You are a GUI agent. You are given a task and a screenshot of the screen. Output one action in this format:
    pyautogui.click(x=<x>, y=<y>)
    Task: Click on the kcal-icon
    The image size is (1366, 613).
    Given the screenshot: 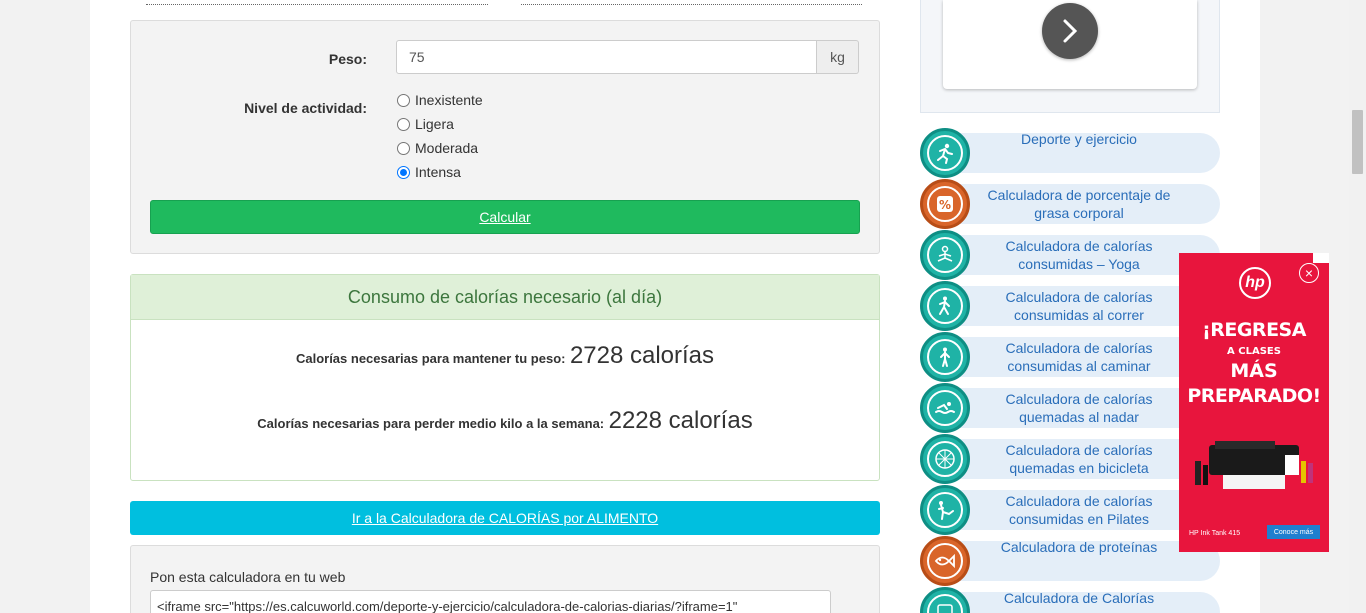 What is the action you would take?
    pyautogui.click(x=945, y=600)
    